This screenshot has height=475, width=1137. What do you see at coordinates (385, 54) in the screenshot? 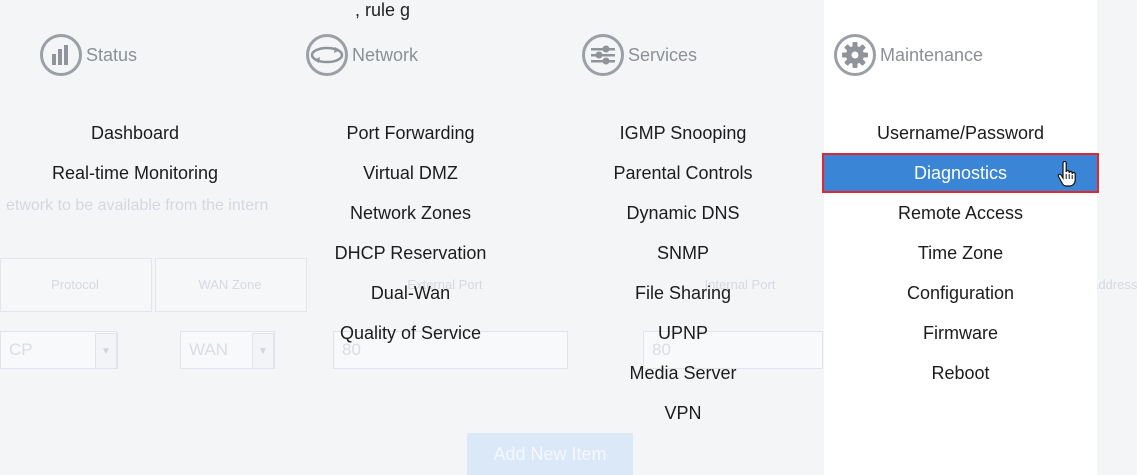
I see `menu-title-network: Network` at bounding box center [385, 54].